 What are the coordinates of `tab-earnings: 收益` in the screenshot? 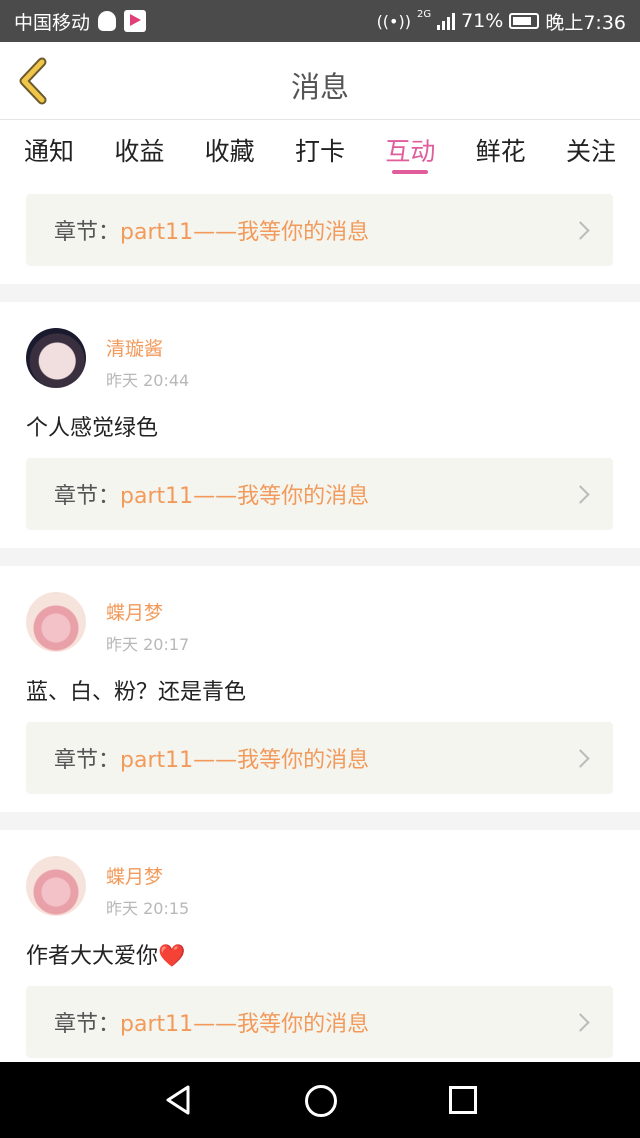 It's located at (139, 149).